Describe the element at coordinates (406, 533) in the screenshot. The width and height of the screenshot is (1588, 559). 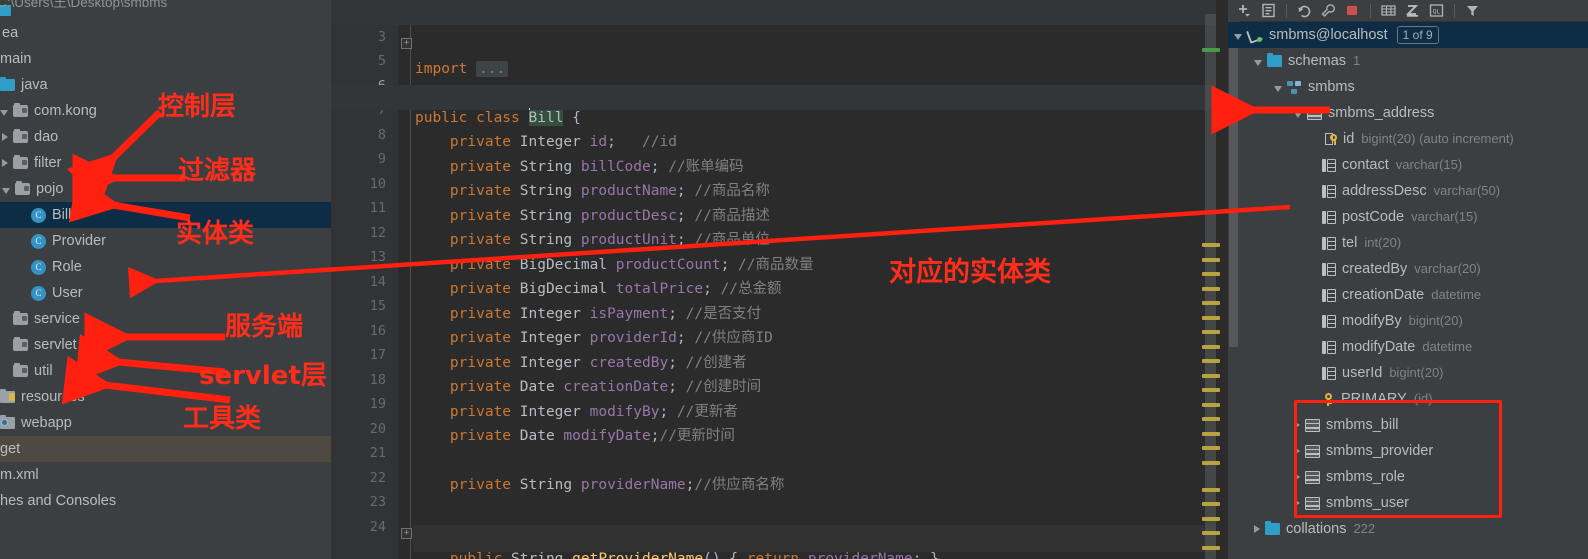
I see `fold-method-icon: +` at that location.